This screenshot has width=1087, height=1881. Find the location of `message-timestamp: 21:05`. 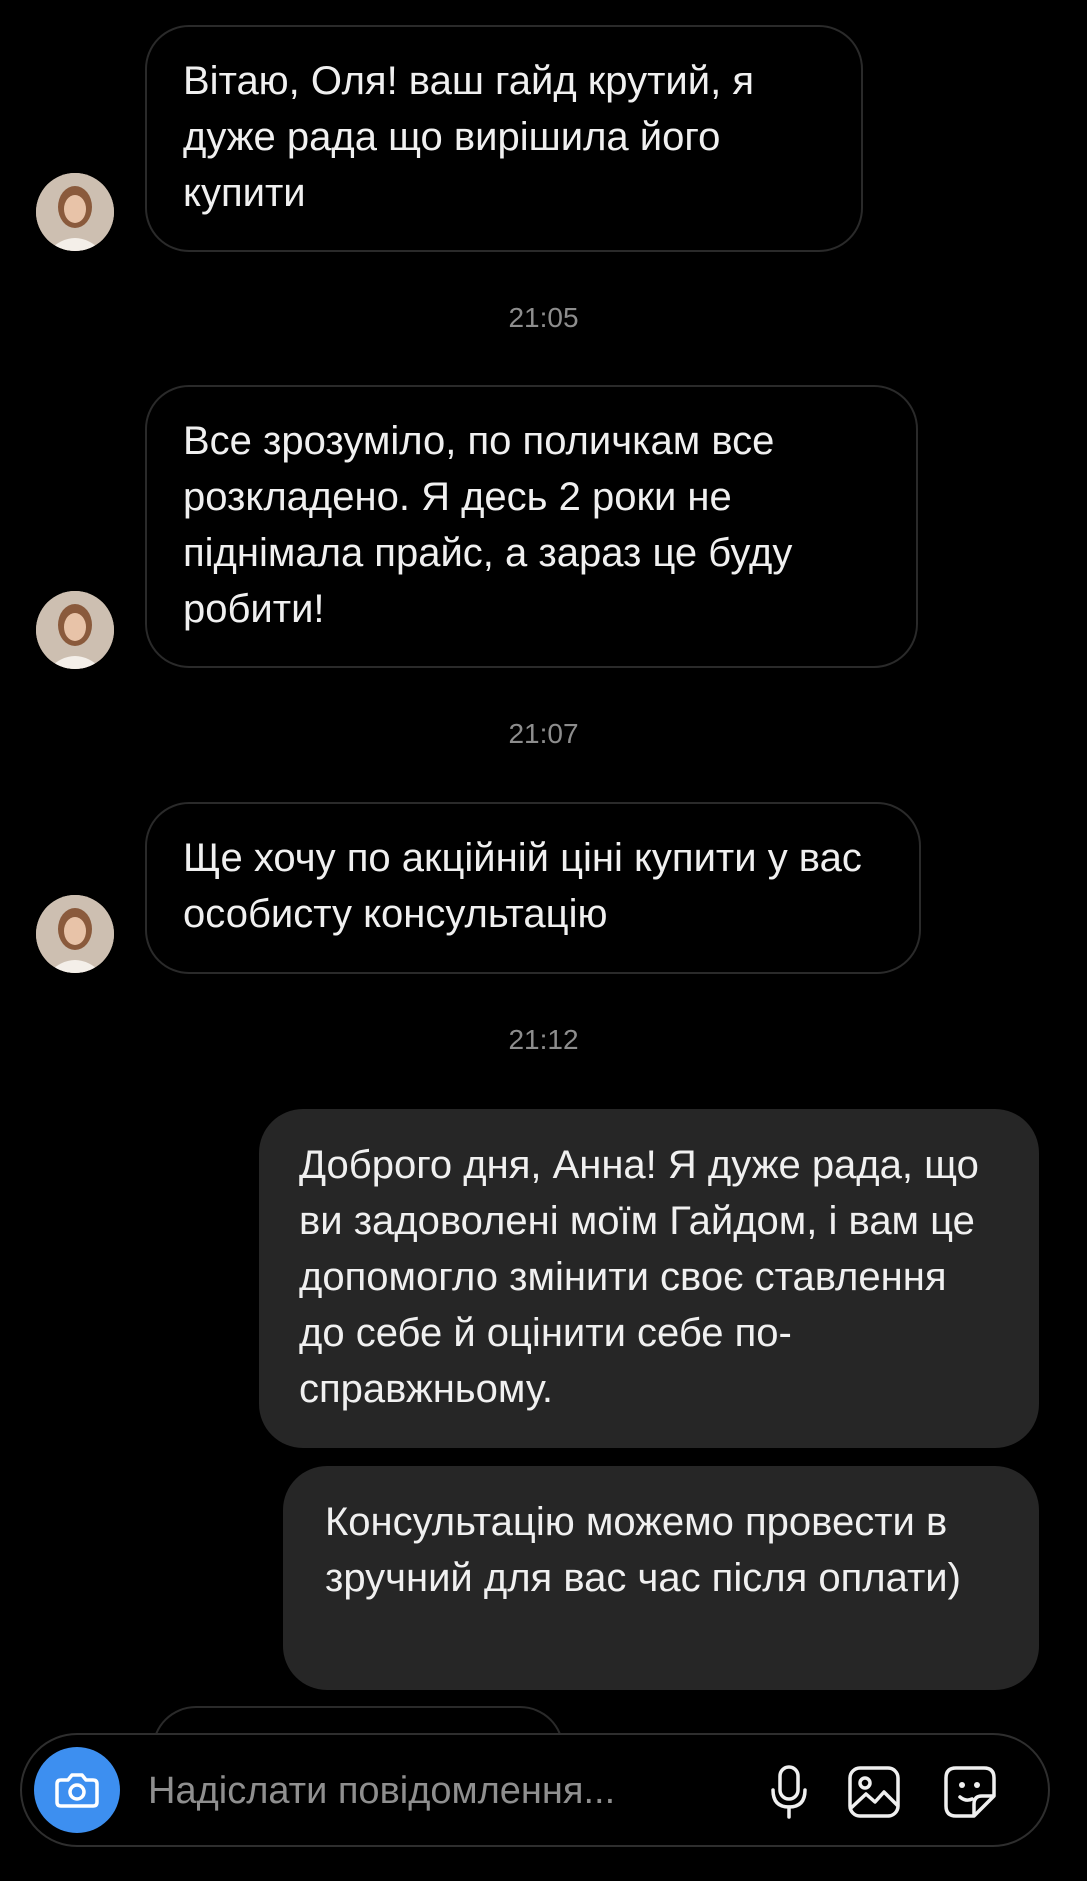

message-timestamp: 21:05 is located at coordinates (543, 317).